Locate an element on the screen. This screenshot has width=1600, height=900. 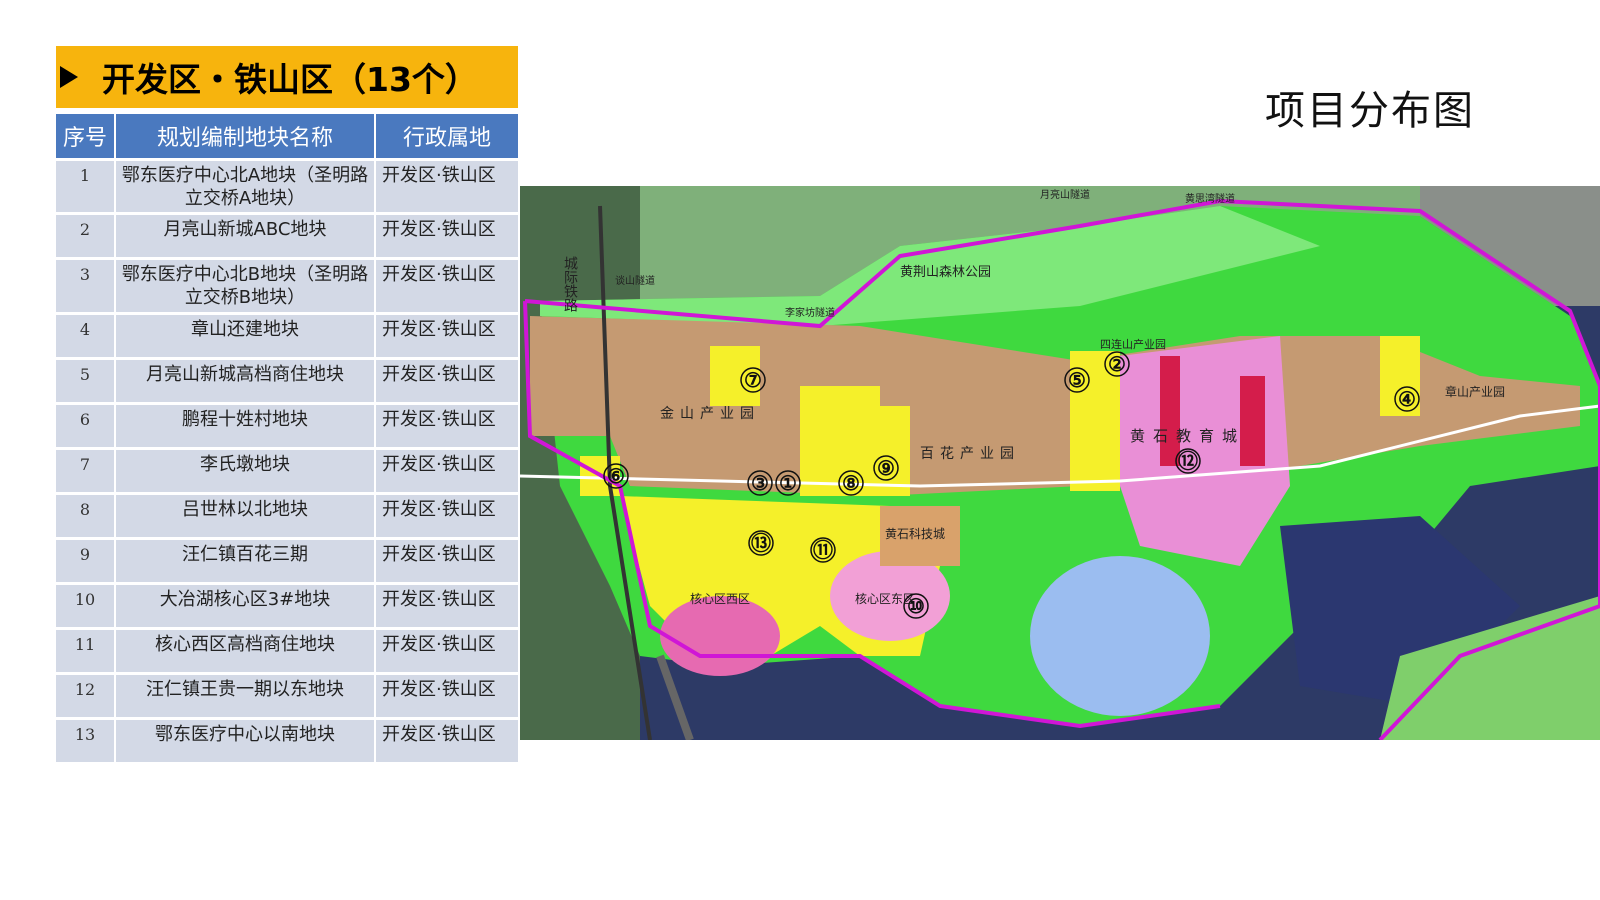
row-name: 鄂东医疗中心以南地块 is located at coordinates (246, 739).